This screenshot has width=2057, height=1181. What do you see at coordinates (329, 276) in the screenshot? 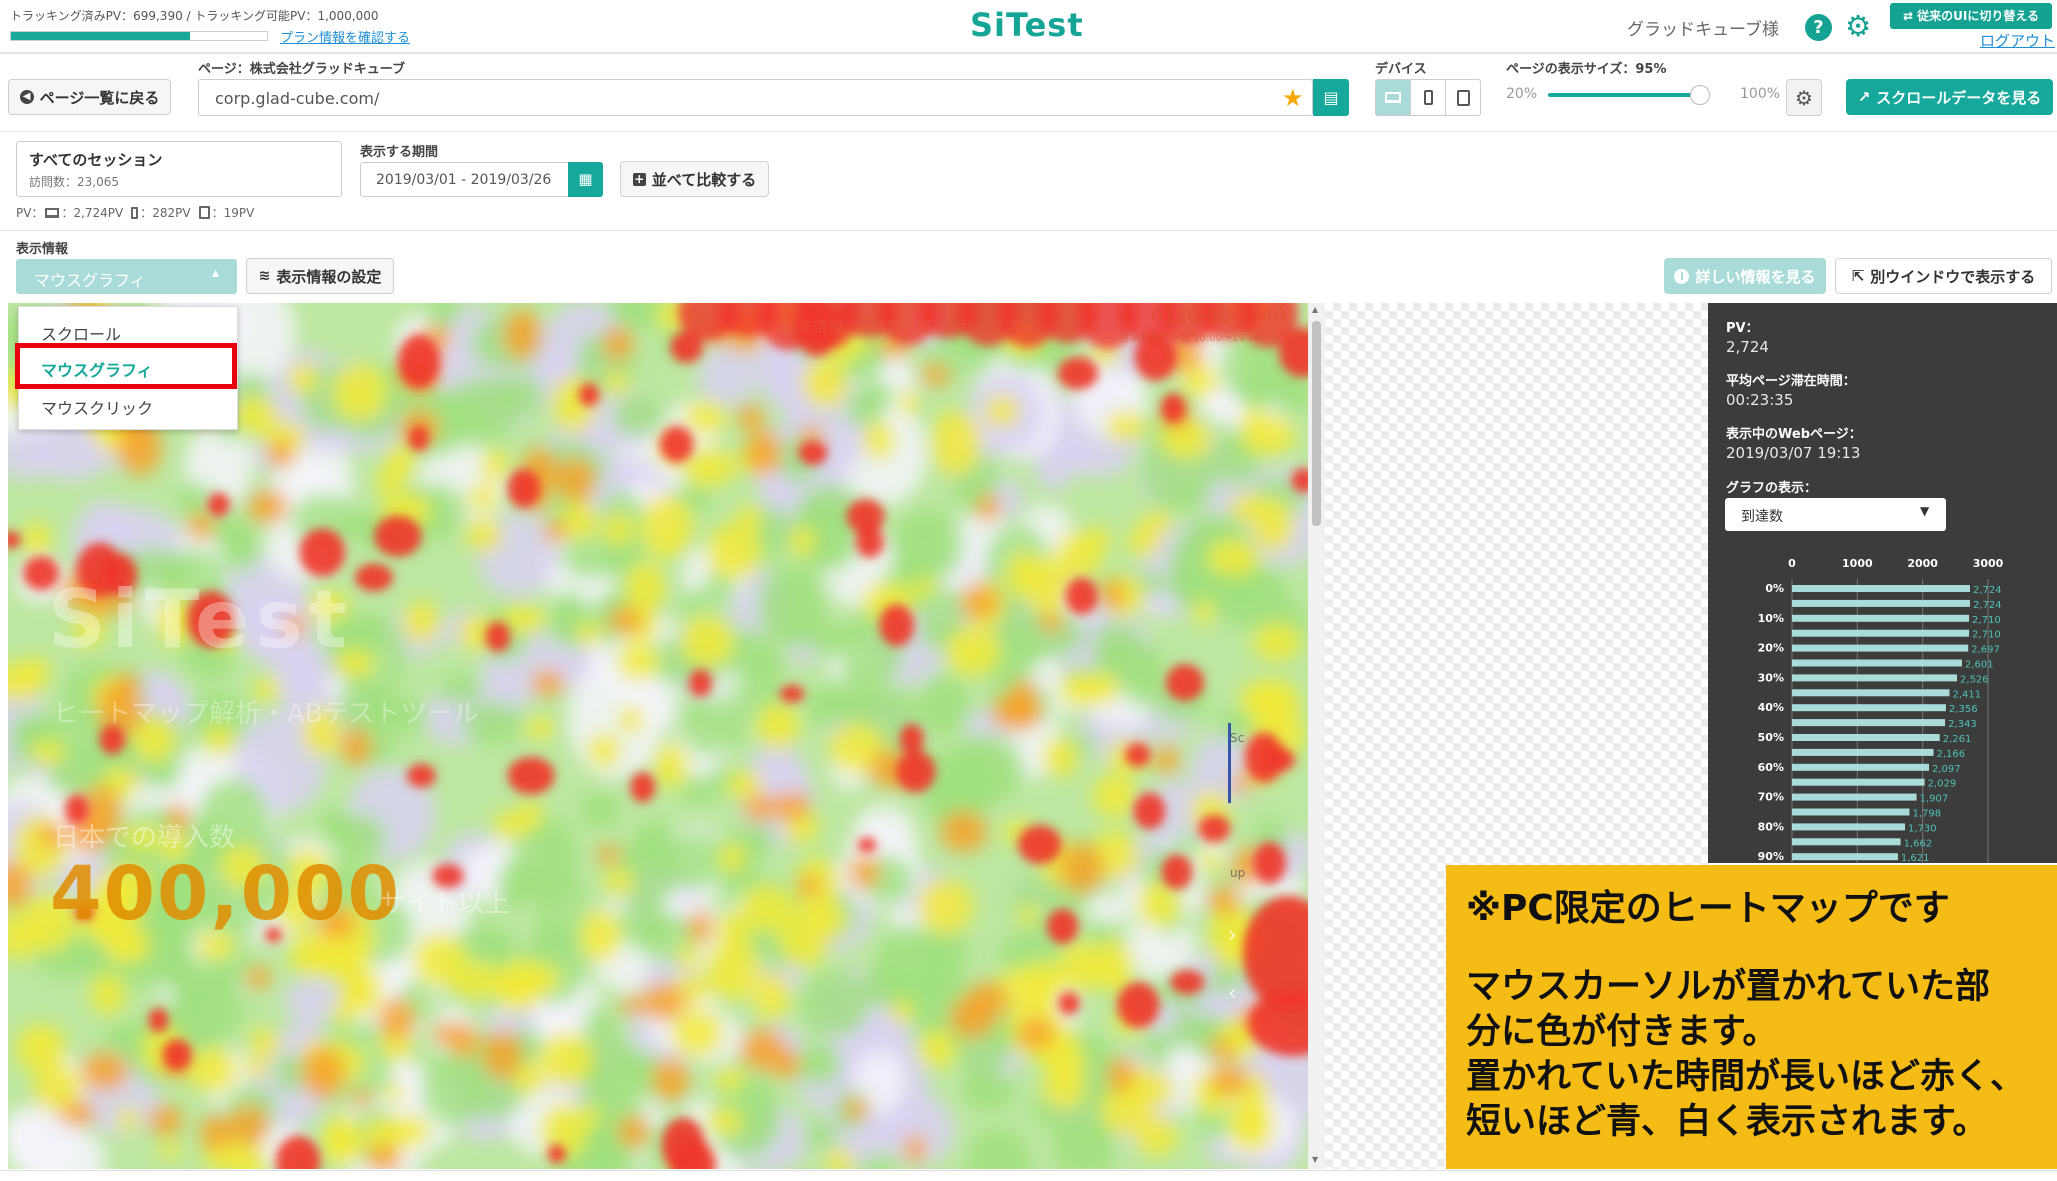
I see `display-settings-label: 表示情報の設定` at bounding box center [329, 276].